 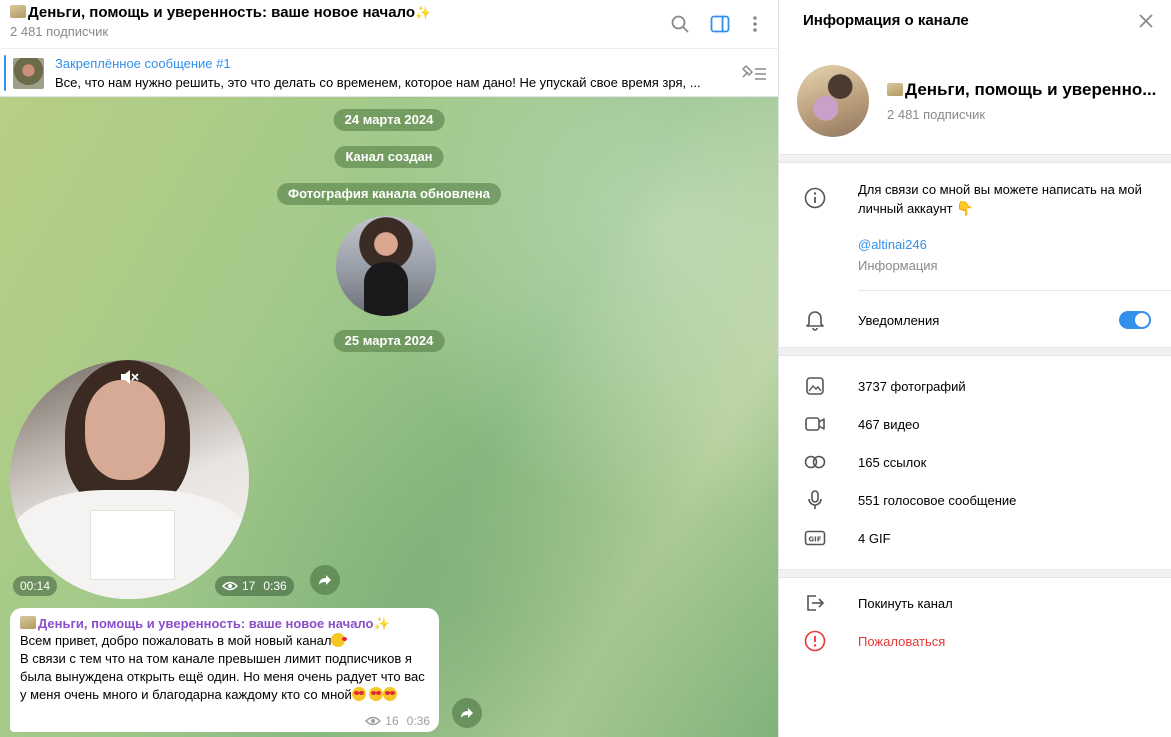 I want to click on media-videos: 467 видео, so click(x=889, y=424).